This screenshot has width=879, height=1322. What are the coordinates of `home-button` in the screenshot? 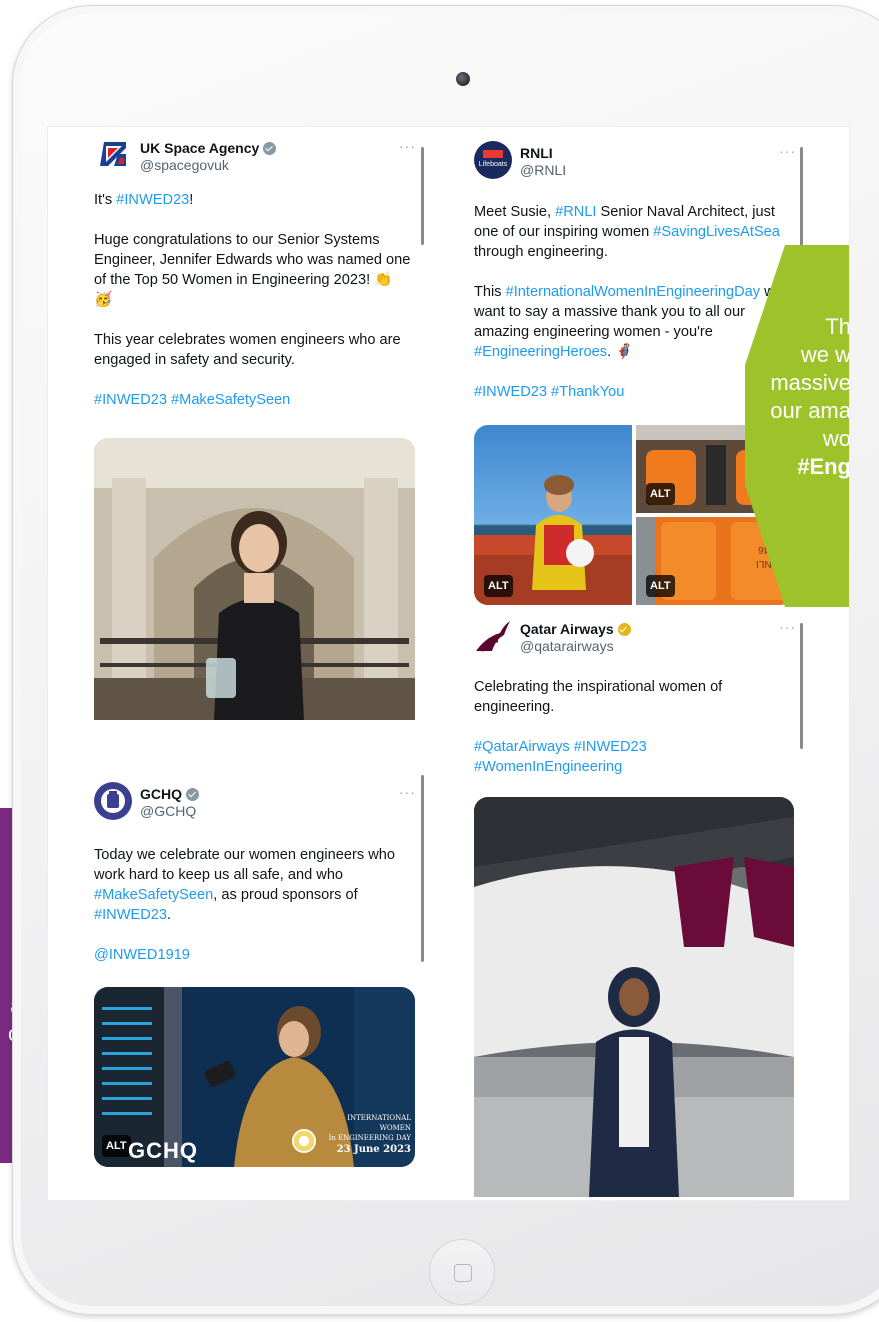 It's located at (462, 1272).